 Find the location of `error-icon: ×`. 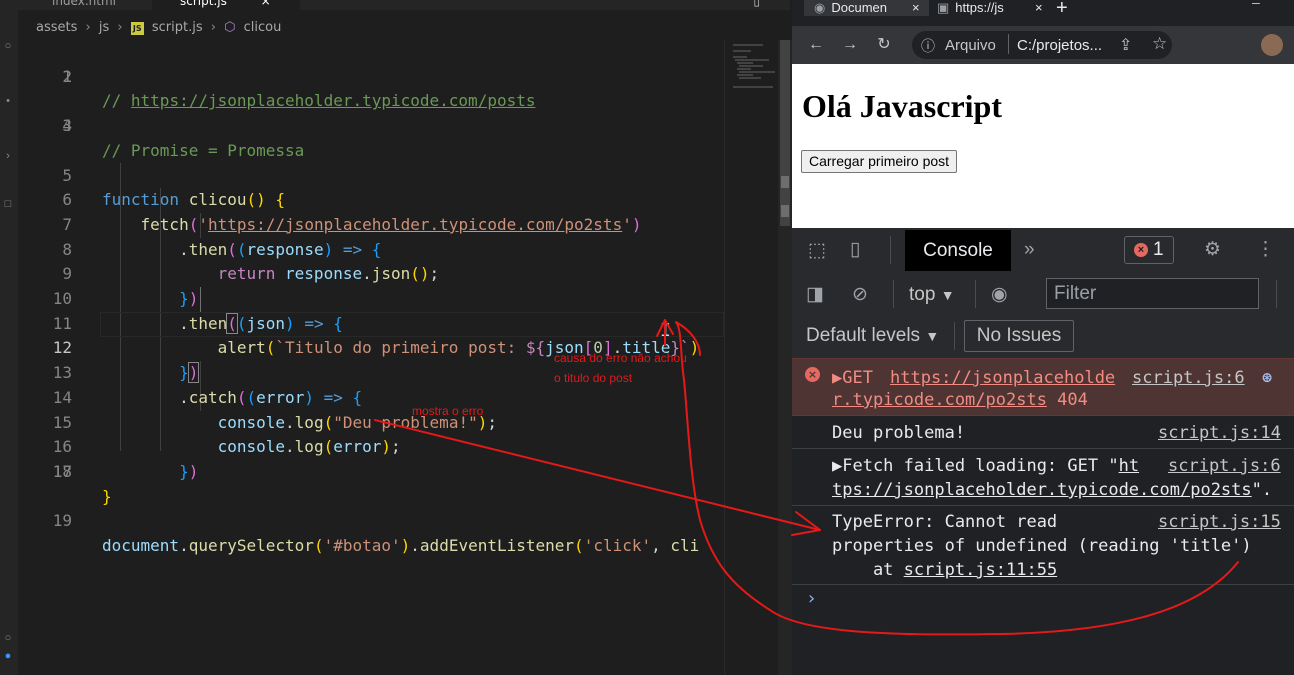

error-icon: × is located at coordinates (1141, 250).